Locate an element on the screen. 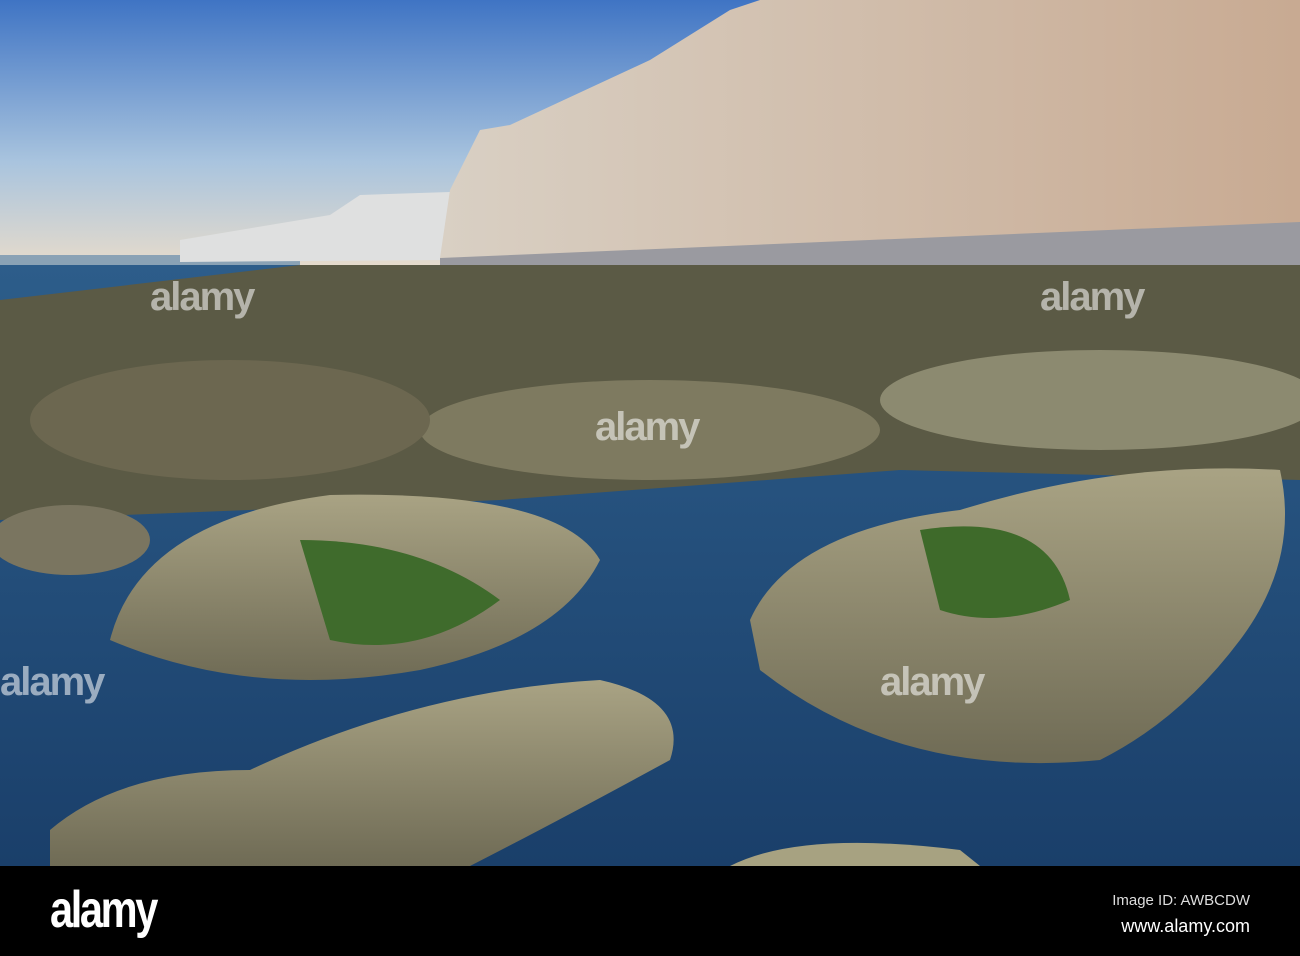 Image resolution: width=1300 pixels, height=956 pixels. alamy-logo: alamy is located at coordinates (104, 910).